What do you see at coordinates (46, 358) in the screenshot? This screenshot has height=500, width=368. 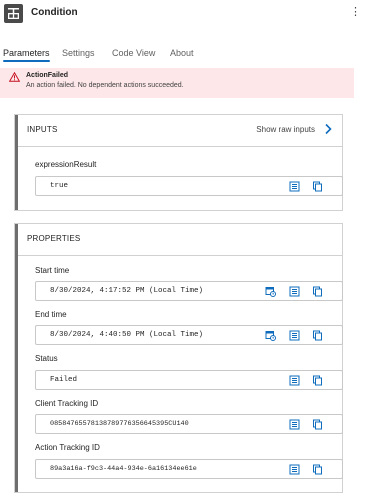 I see `field-label-status: Status` at bounding box center [46, 358].